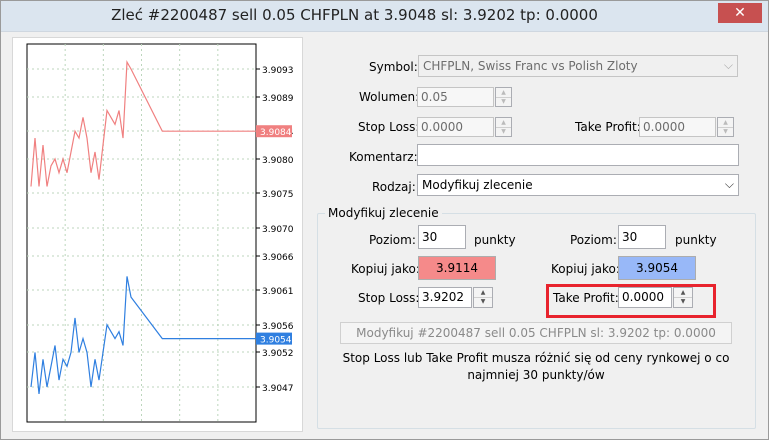 Image resolution: width=769 pixels, height=440 pixels. What do you see at coordinates (278, 99) in the screenshot?
I see `tick-label: 3.9089` at bounding box center [278, 99].